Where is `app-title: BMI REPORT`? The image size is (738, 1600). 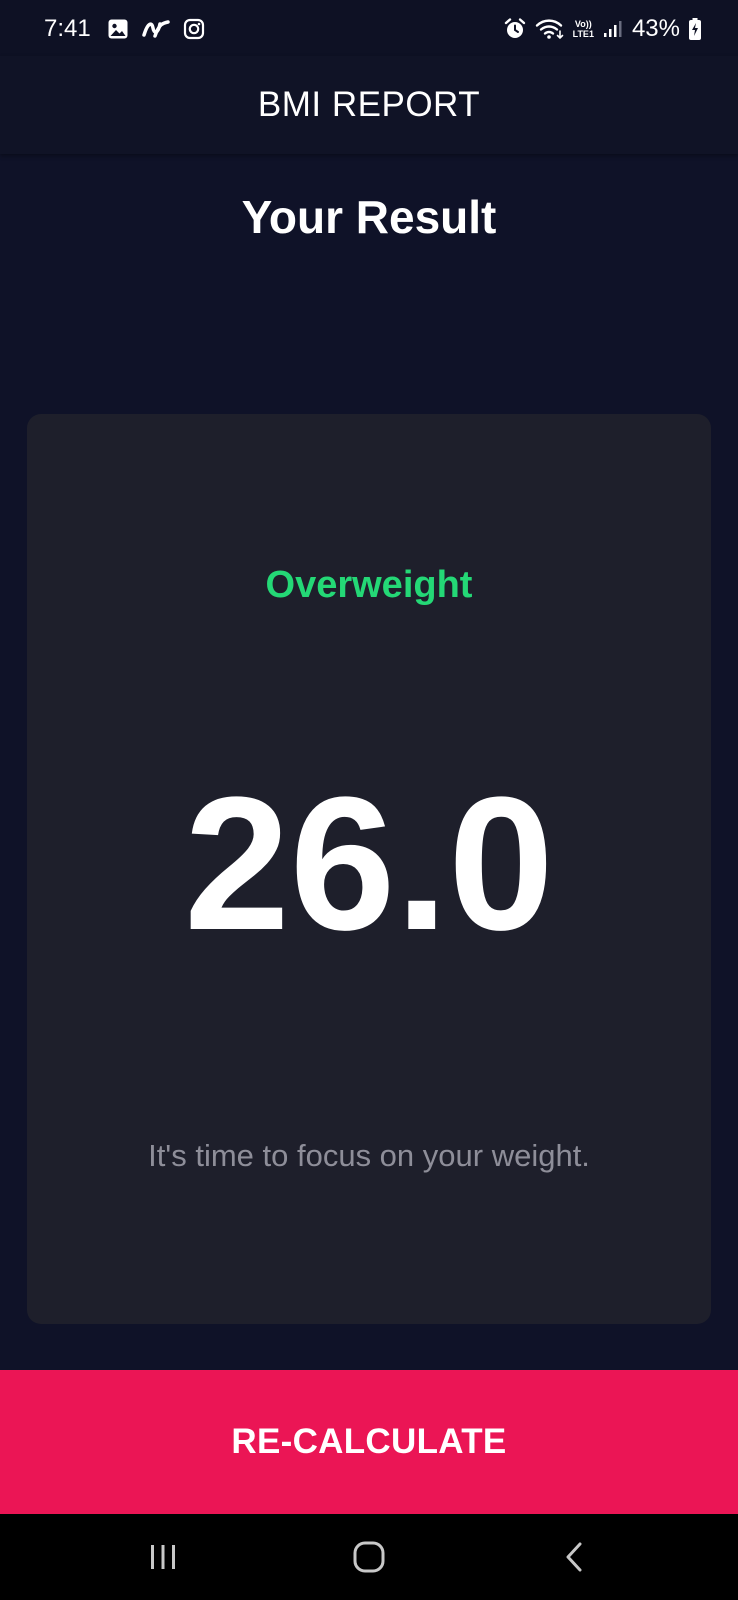
app-title: BMI REPORT is located at coordinates (369, 104).